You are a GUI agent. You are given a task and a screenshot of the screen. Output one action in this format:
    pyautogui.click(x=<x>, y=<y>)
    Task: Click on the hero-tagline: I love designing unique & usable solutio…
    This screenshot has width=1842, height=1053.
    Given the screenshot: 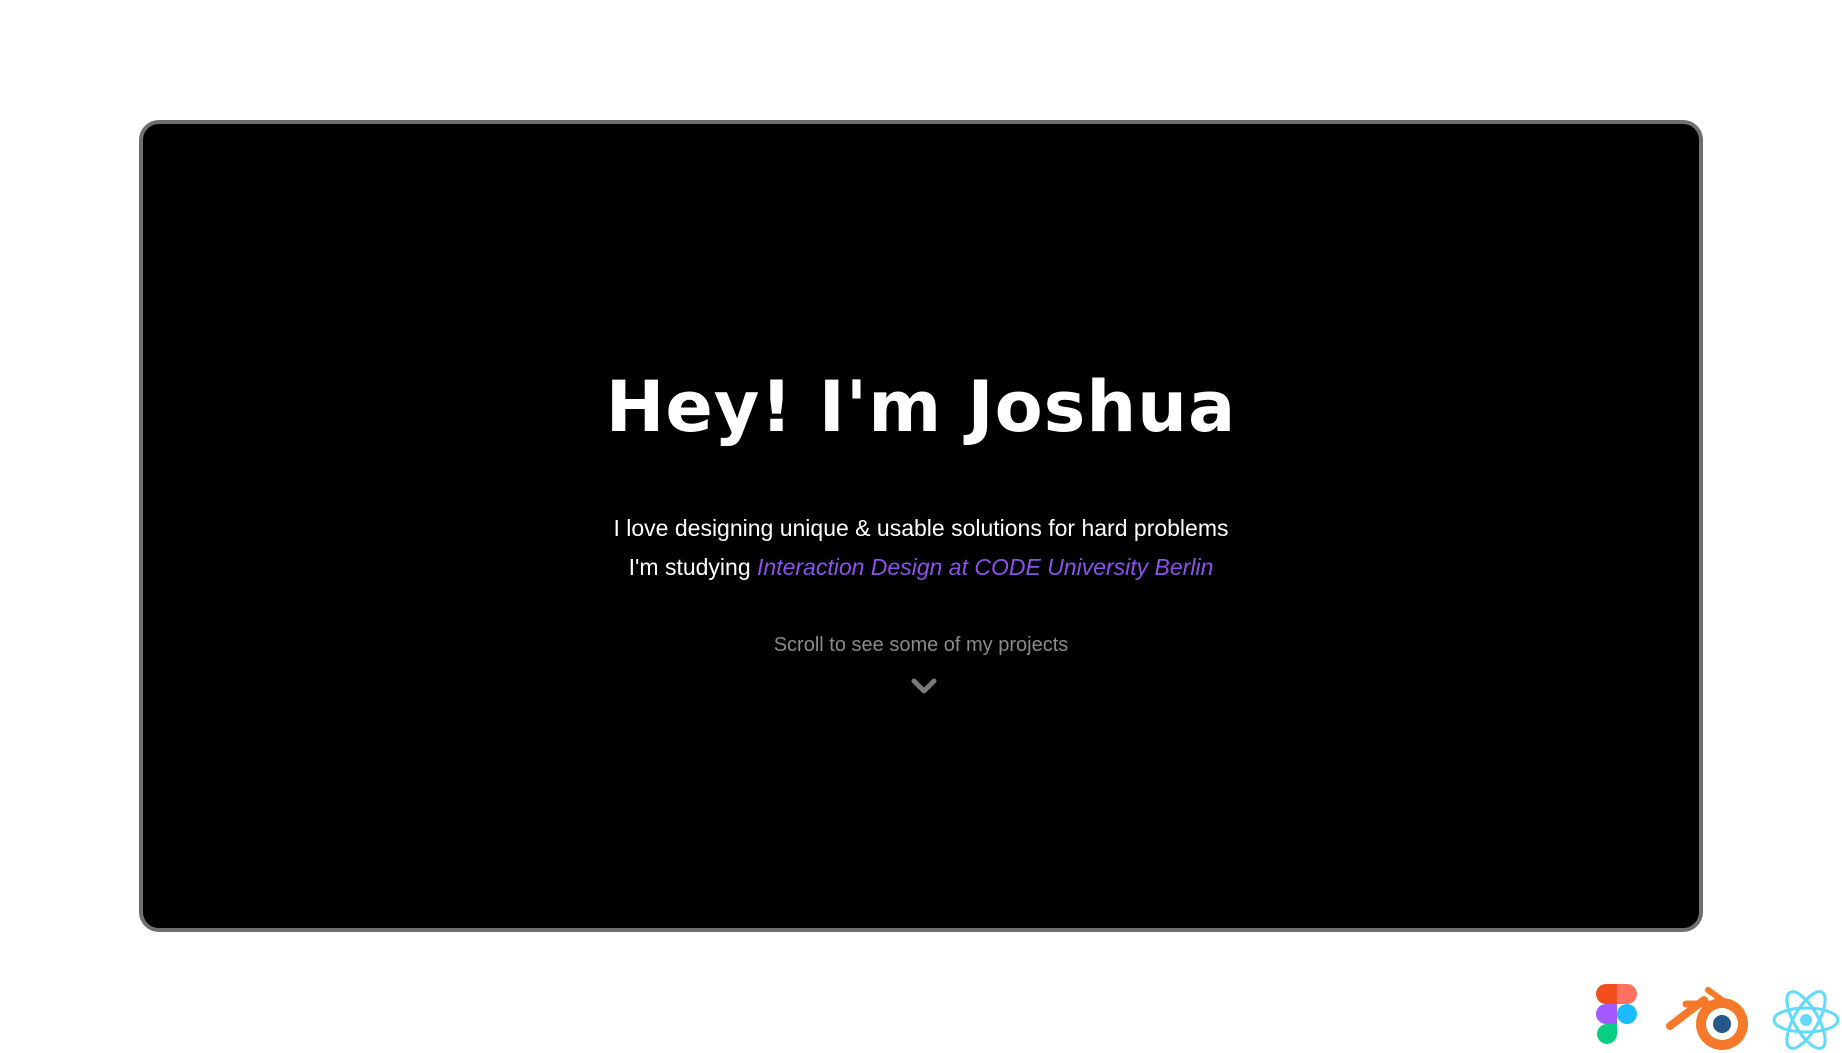 What is the action you would take?
    pyautogui.click(x=921, y=548)
    